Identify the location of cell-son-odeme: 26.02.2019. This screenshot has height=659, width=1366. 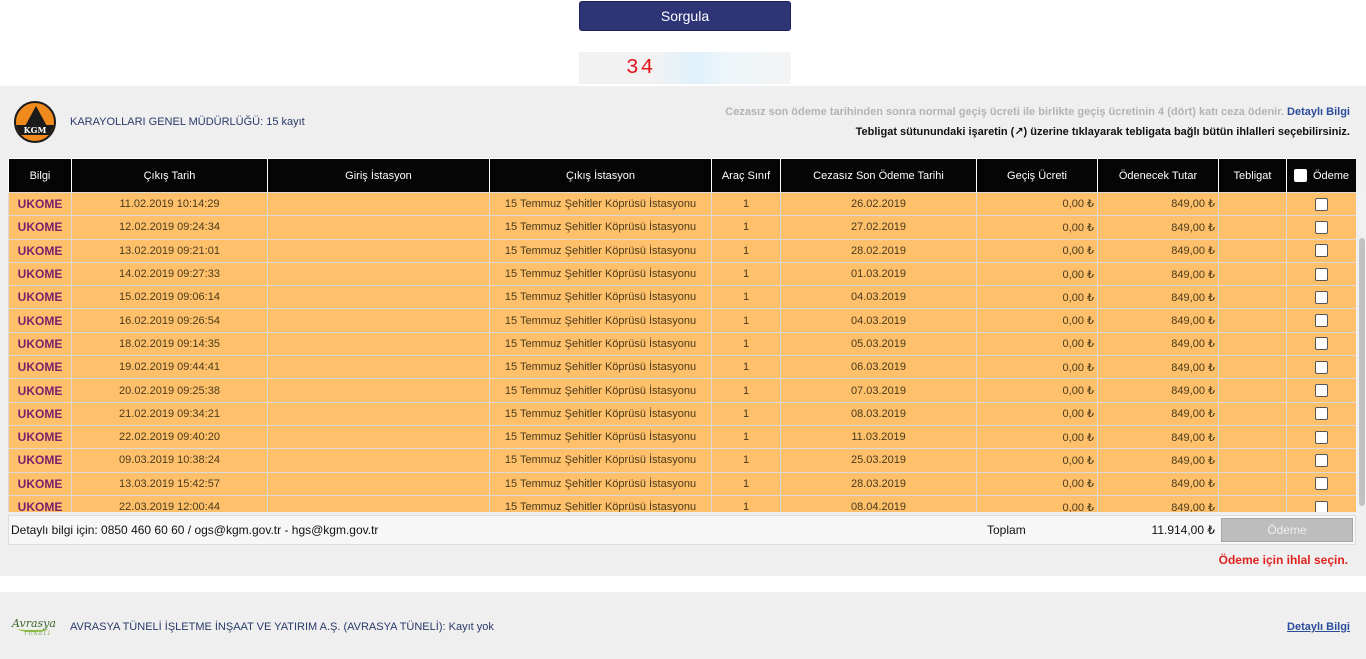
(878, 204).